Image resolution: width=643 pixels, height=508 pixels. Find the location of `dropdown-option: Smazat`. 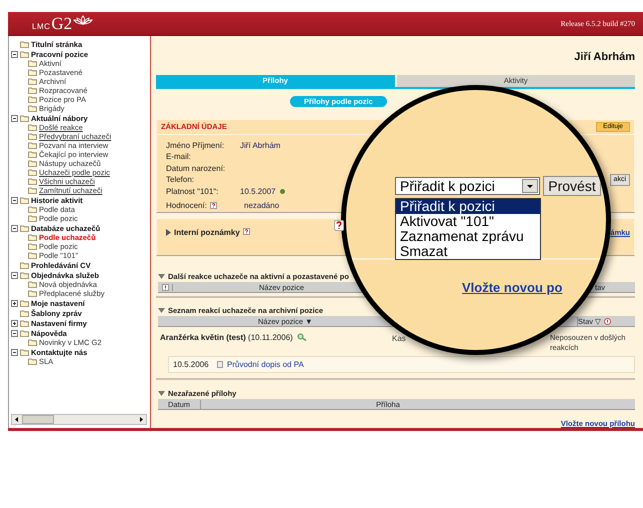

dropdown-option: Smazat is located at coordinates (468, 251).